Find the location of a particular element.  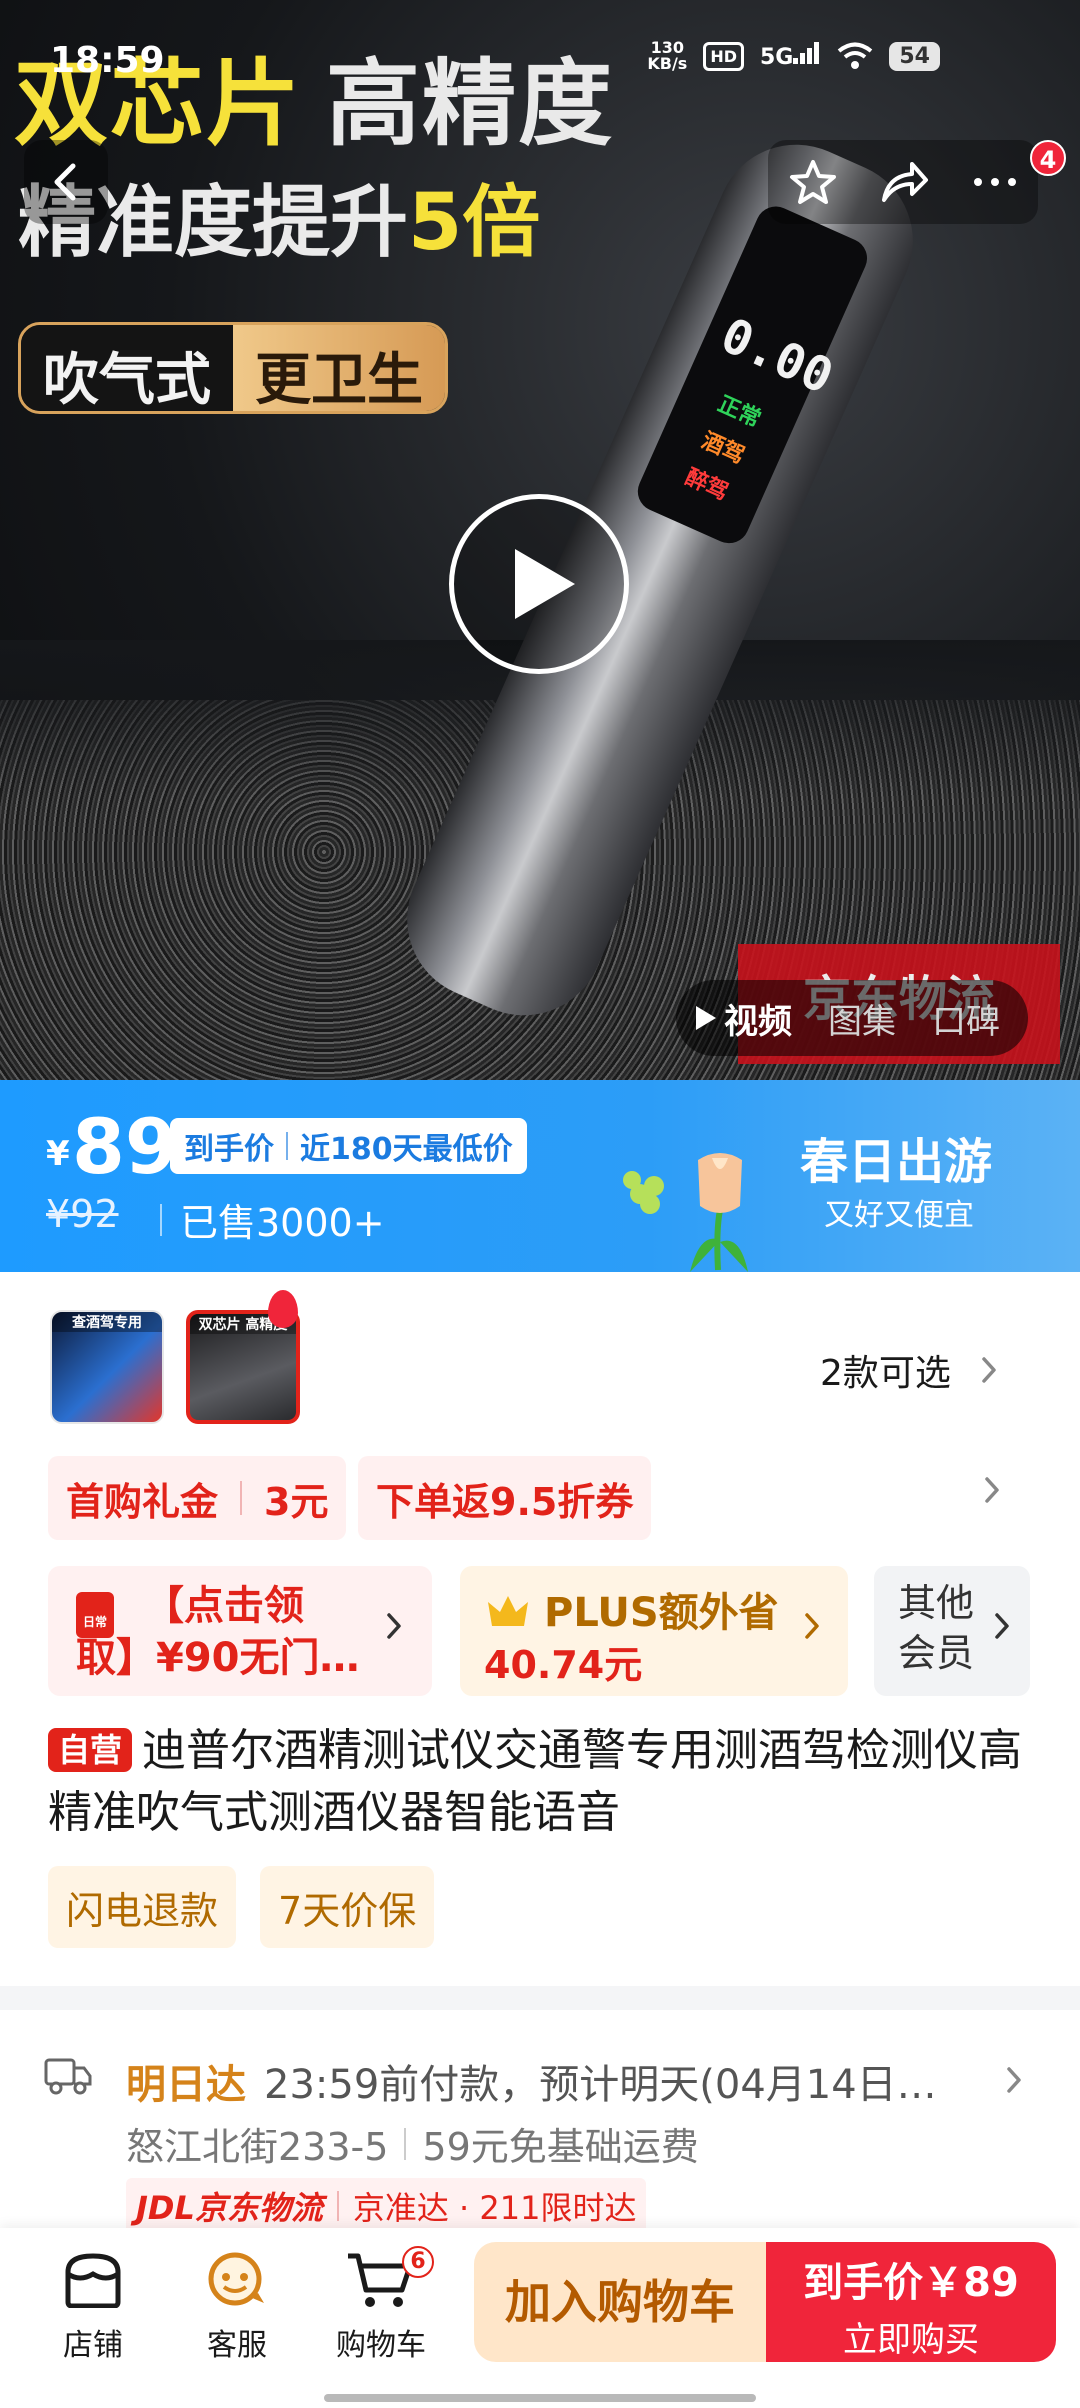

store-button: 店铺 is located at coordinates (93, 2302).